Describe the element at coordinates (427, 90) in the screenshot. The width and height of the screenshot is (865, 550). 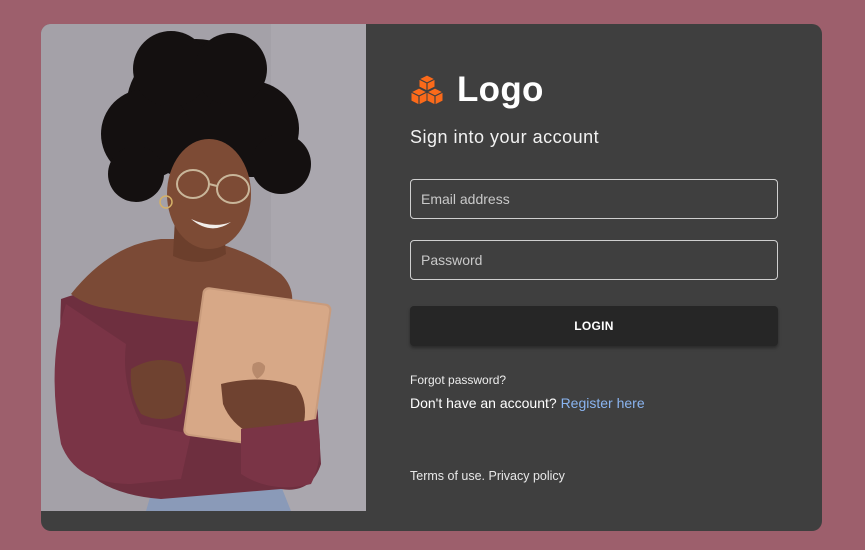
I see `cubes-icon` at that location.